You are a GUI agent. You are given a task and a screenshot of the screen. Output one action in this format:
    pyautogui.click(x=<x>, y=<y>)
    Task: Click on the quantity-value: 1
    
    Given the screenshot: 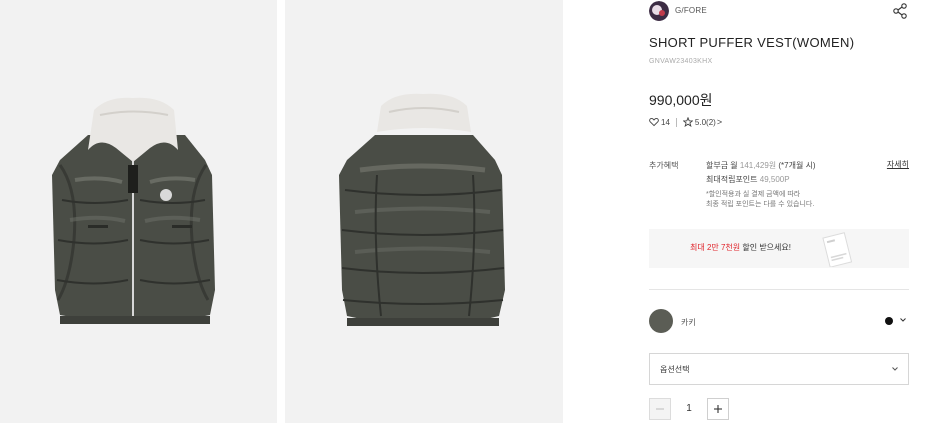 What is the action you would take?
    pyautogui.click(x=689, y=408)
    